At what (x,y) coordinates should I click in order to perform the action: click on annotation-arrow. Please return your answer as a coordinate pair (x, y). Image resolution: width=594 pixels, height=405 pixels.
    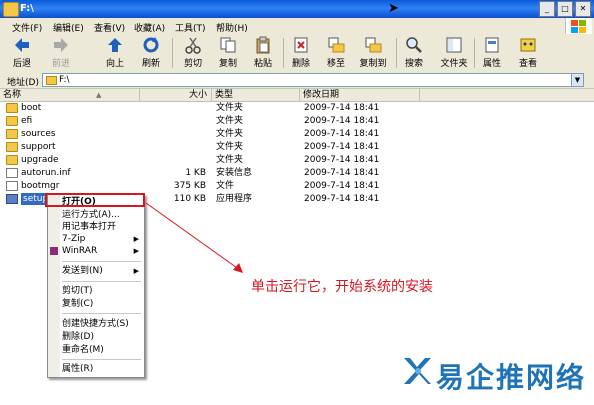
    Looking at the image, I should click on (194, 237).